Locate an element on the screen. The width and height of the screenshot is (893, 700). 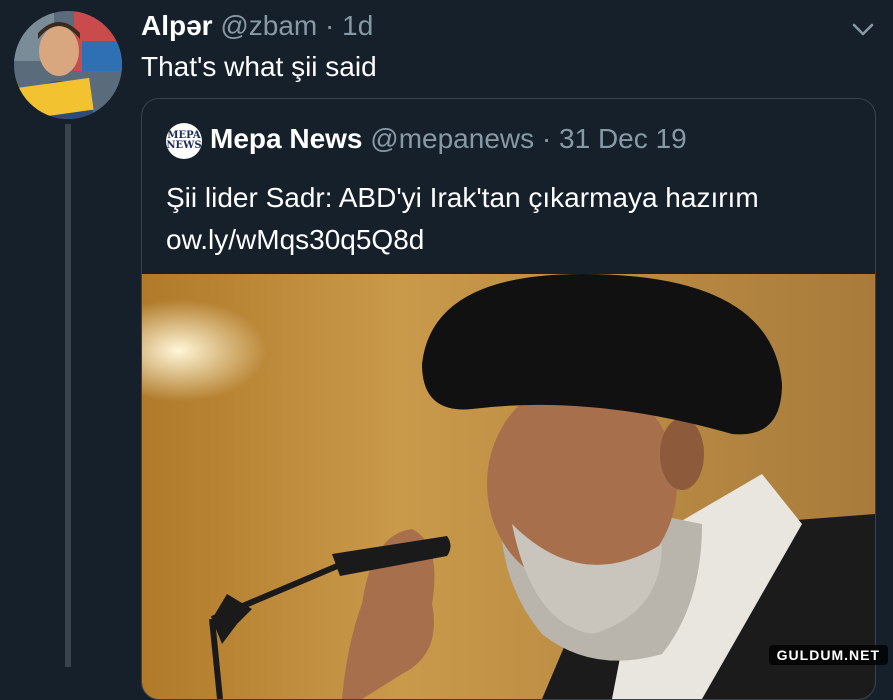
profile-photo is located at coordinates (68, 65).